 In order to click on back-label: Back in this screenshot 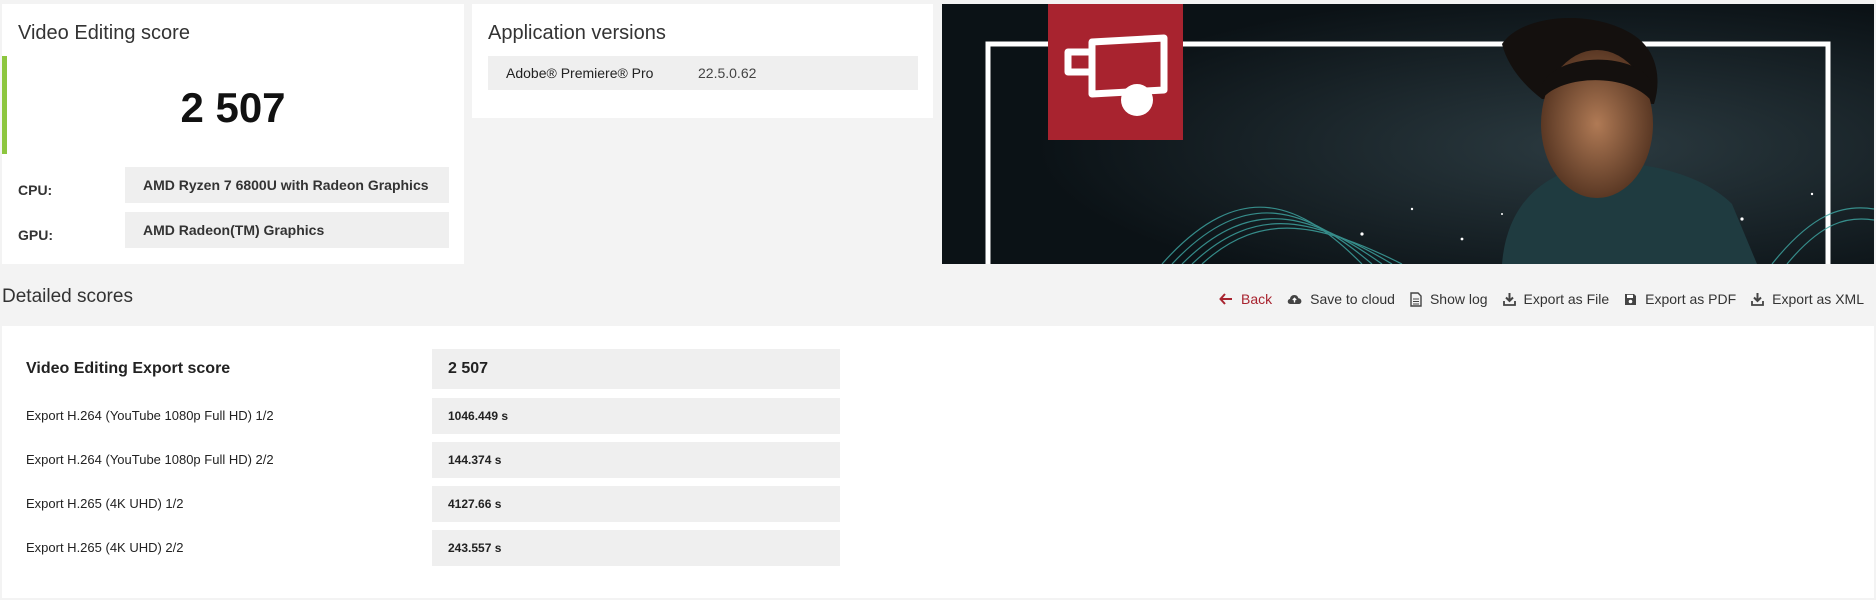, I will do `click(1256, 299)`.